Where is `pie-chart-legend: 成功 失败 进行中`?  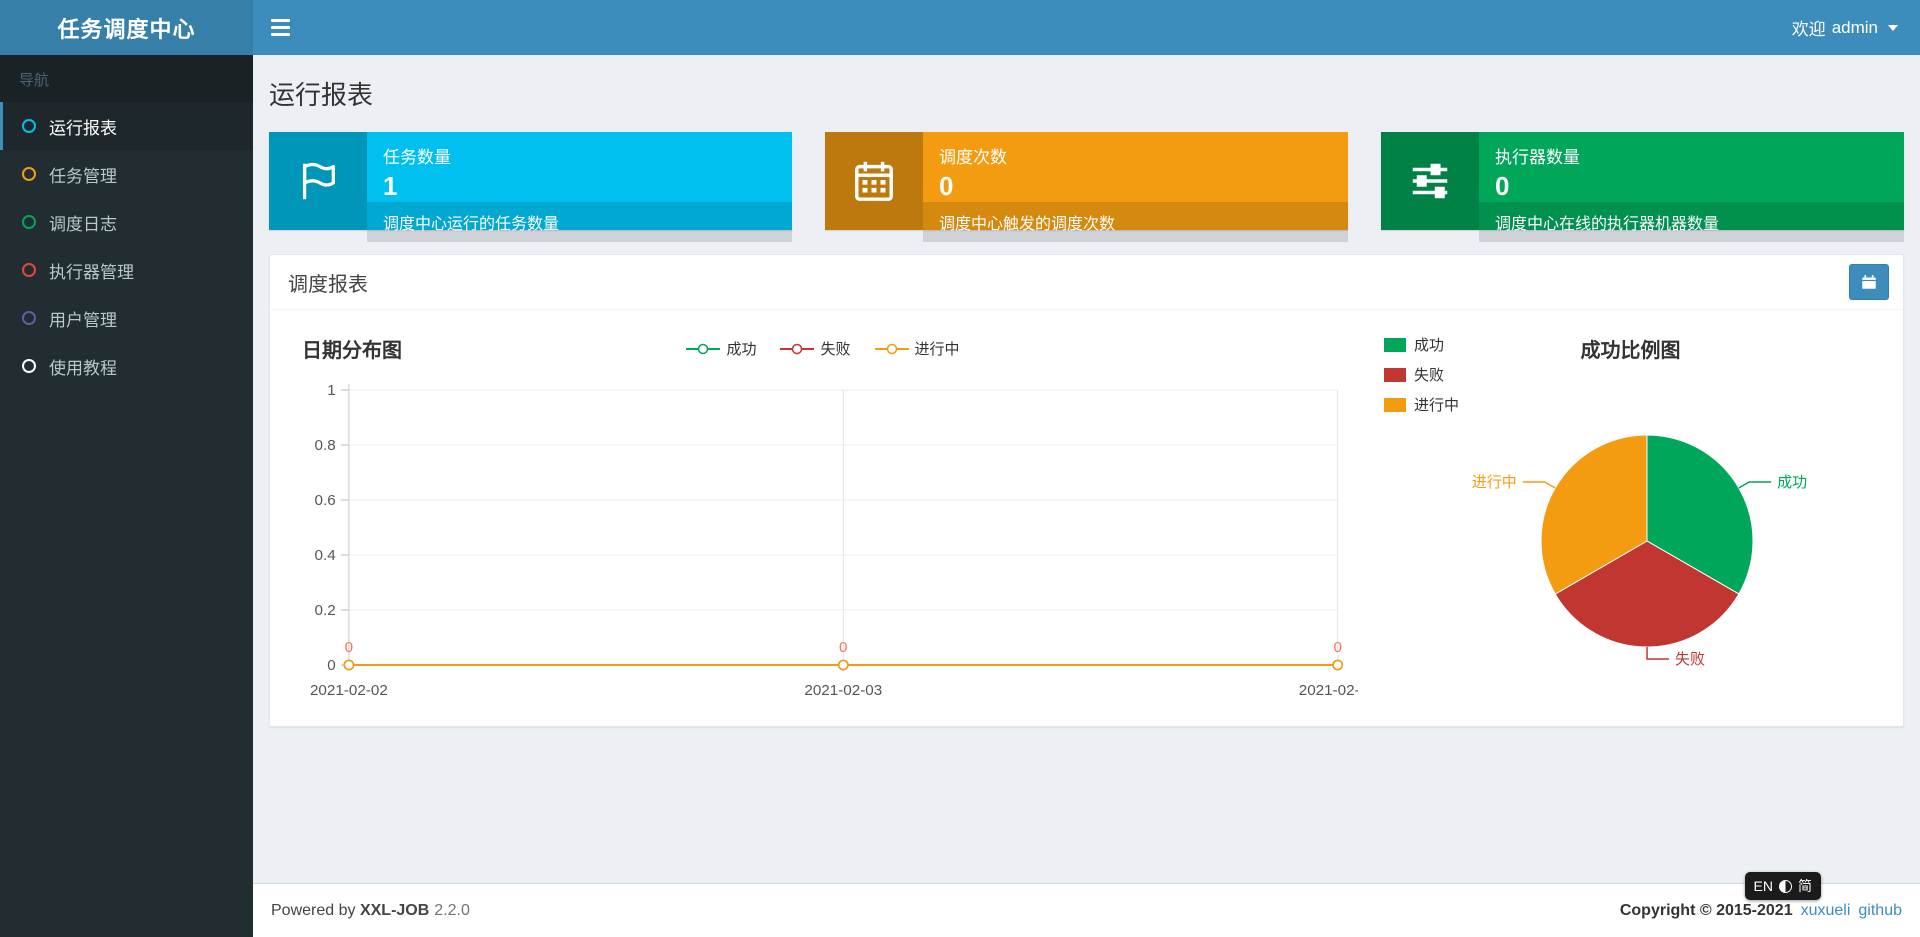
pie-chart-legend: 成功 失败 进行中 is located at coordinates (1421, 374).